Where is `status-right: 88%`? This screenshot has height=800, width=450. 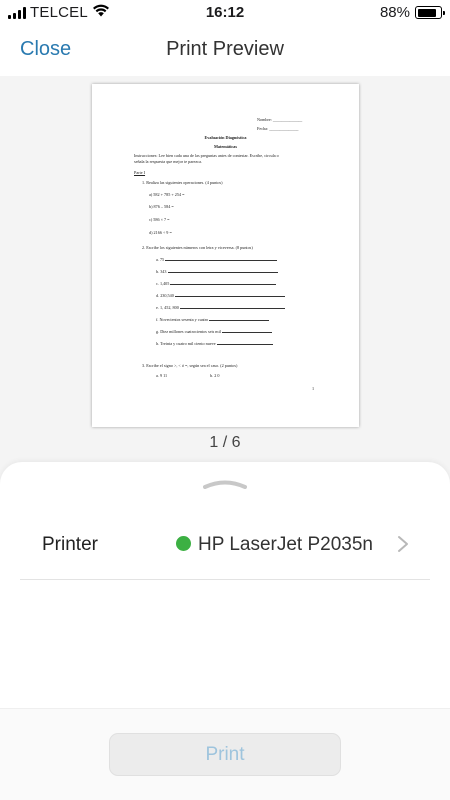 status-right: 88% is located at coordinates (412, 12).